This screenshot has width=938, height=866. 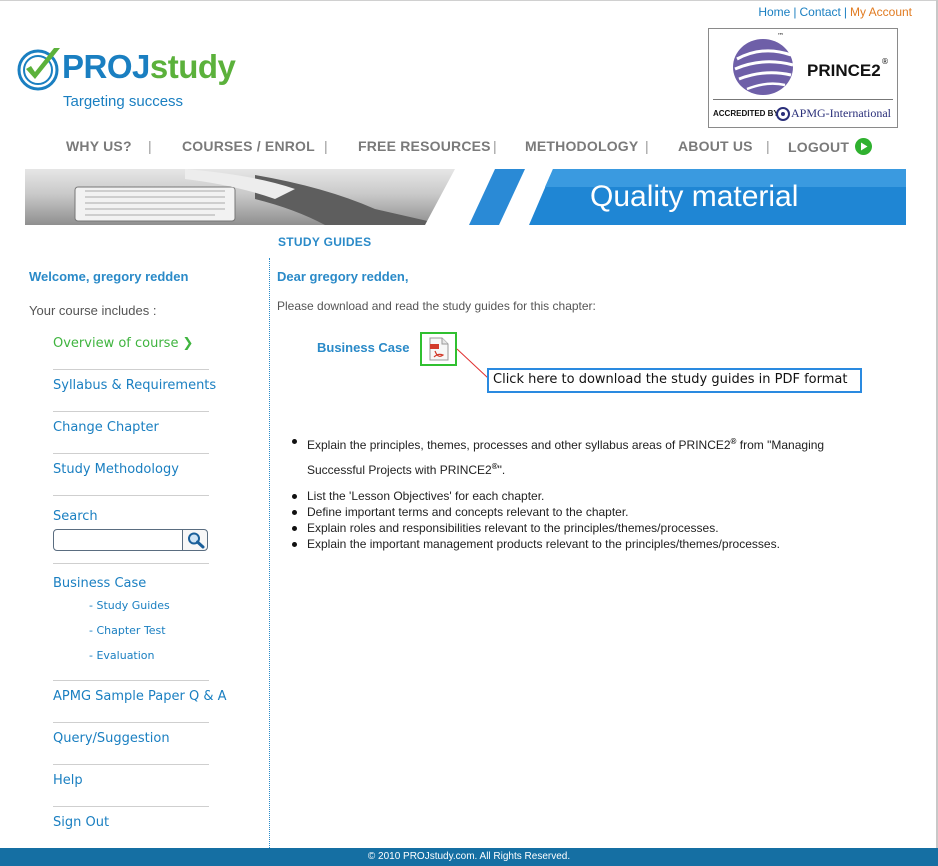 What do you see at coordinates (269, 553) in the screenshot?
I see `sidebar-content-divider` at bounding box center [269, 553].